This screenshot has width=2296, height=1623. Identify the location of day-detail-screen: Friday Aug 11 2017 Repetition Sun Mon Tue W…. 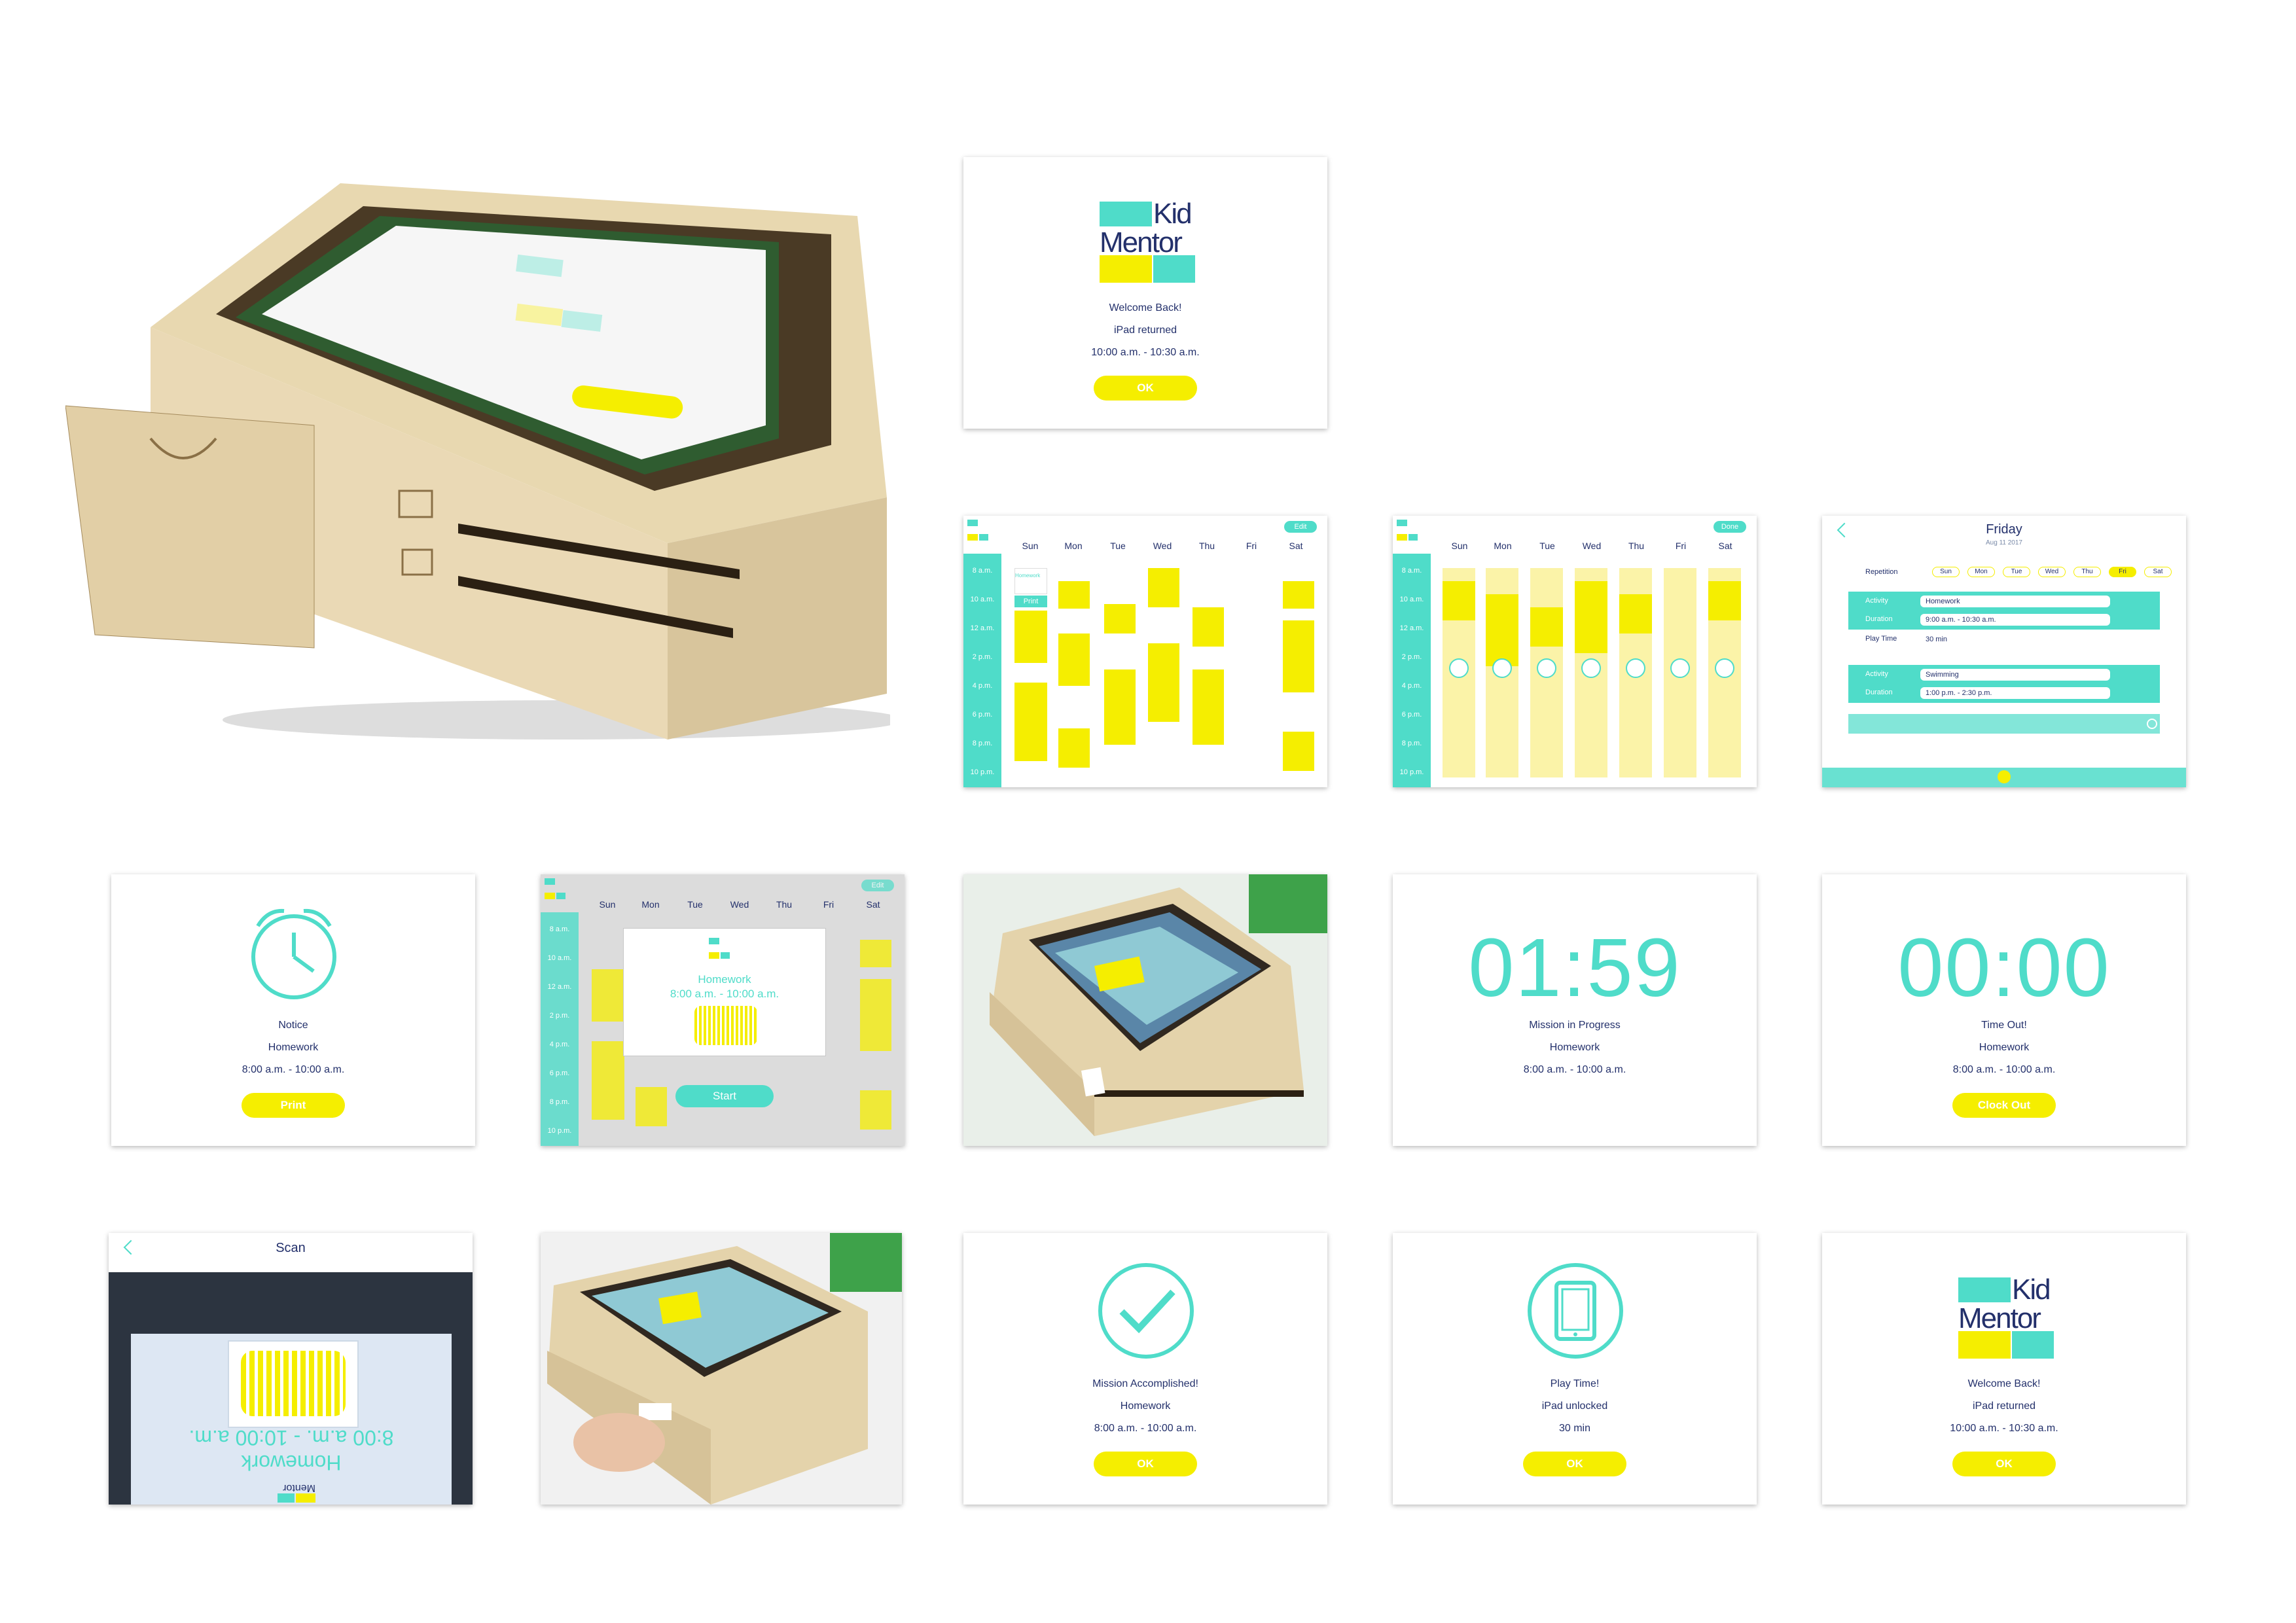
(2004, 651).